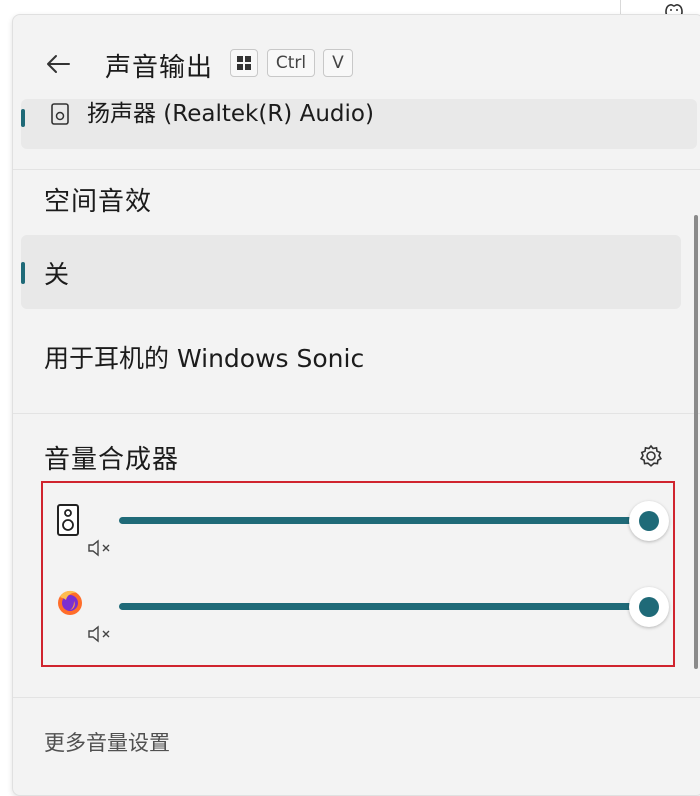 This screenshot has height=796, width=700. What do you see at coordinates (351, 272) in the screenshot?
I see `spatial-option-off: 关` at bounding box center [351, 272].